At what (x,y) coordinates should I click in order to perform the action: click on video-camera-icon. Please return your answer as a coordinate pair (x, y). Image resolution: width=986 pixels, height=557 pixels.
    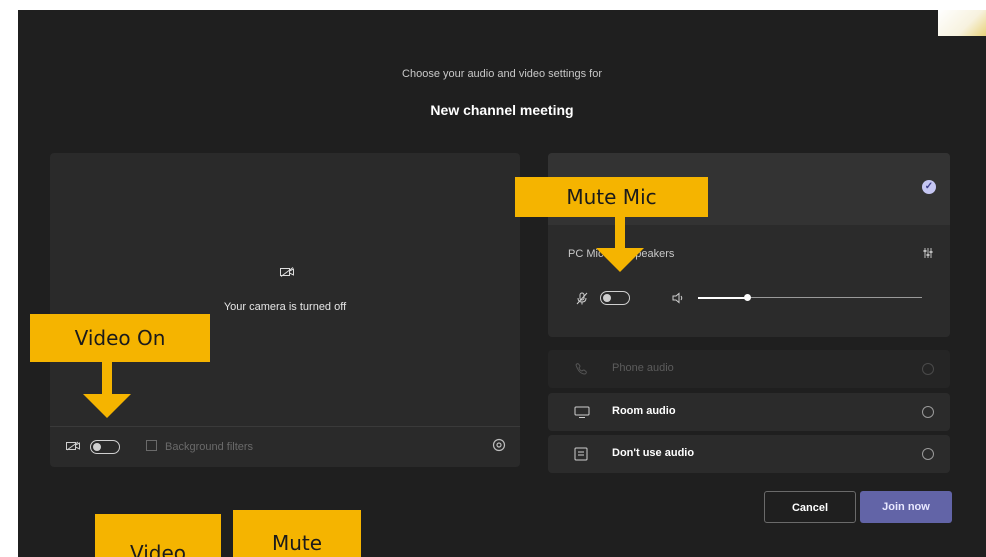
    Looking at the image, I should click on (73, 446).